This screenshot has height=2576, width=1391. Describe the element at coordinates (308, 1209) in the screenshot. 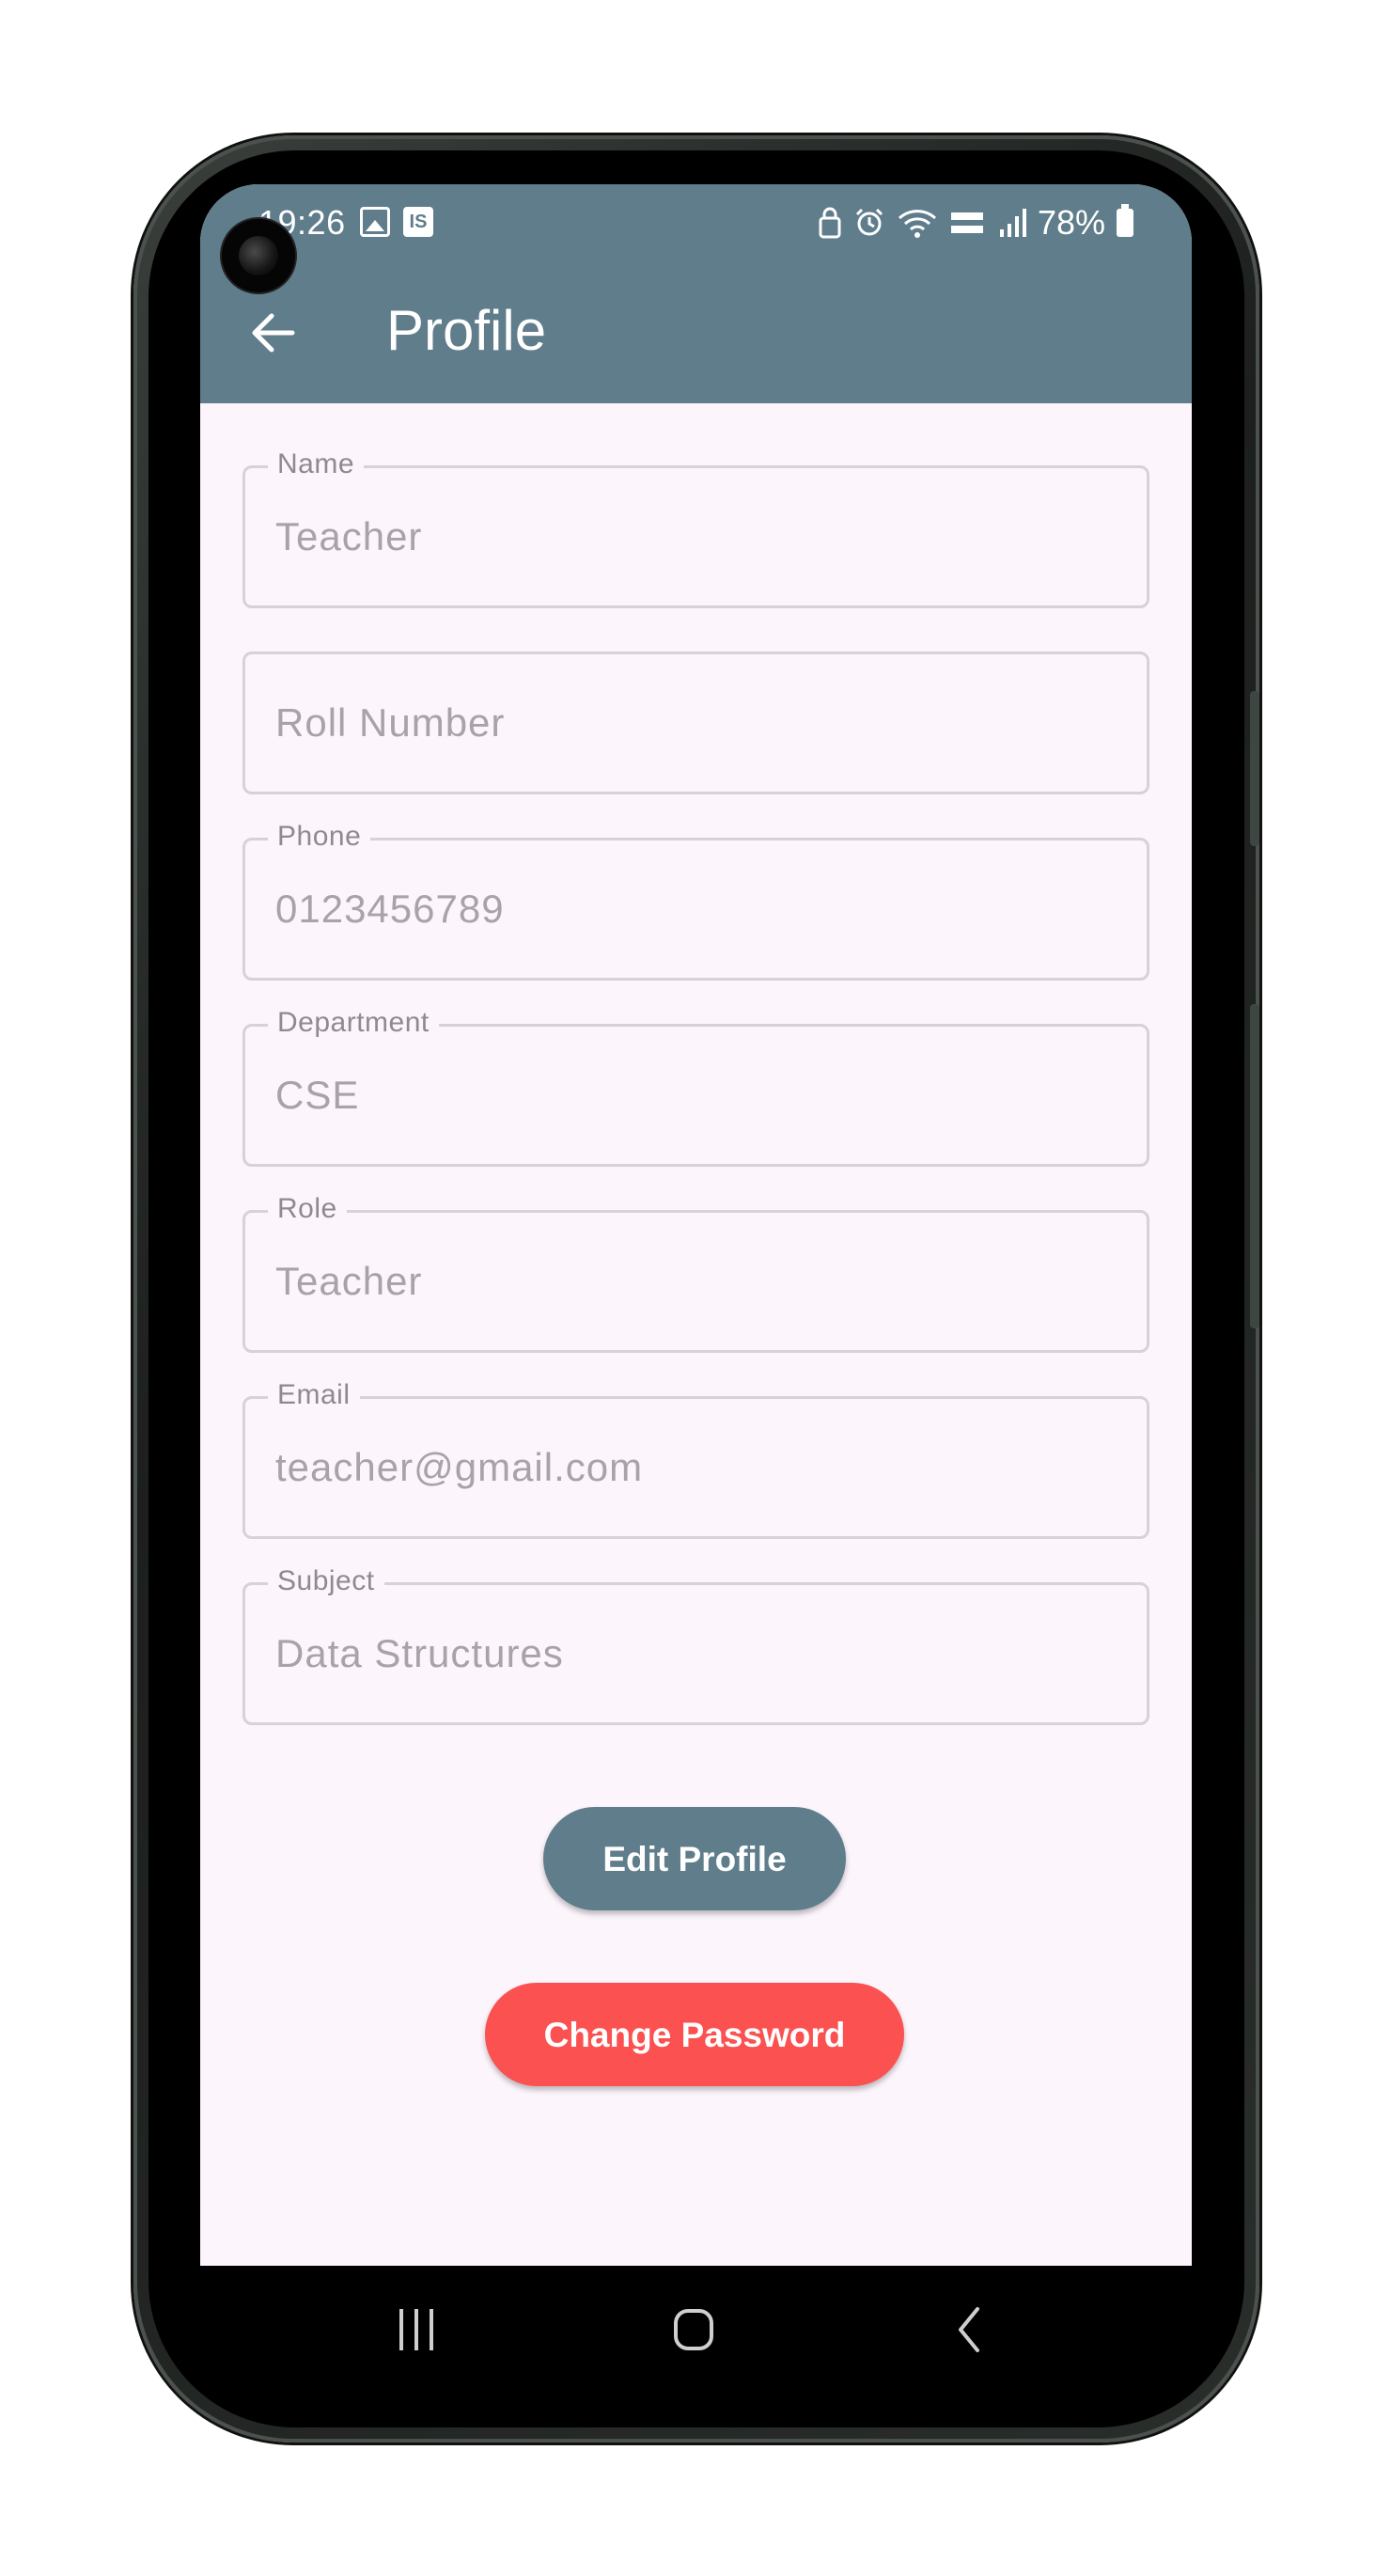

I see `role-label: Role` at that location.